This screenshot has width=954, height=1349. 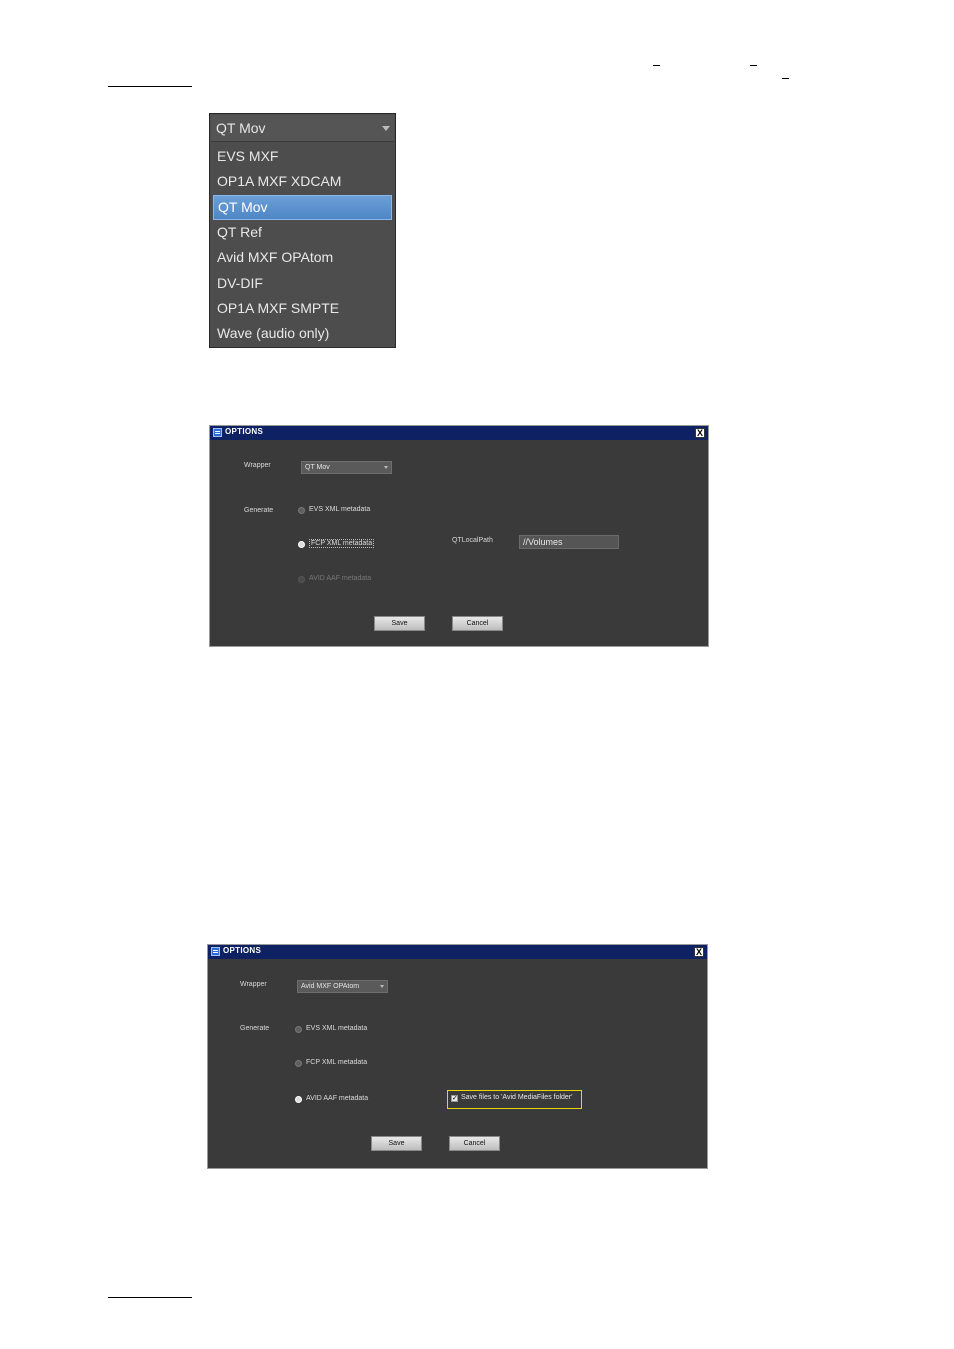 I want to click on wrapper-select: Avid MXF OPAtom, so click(x=342, y=986).